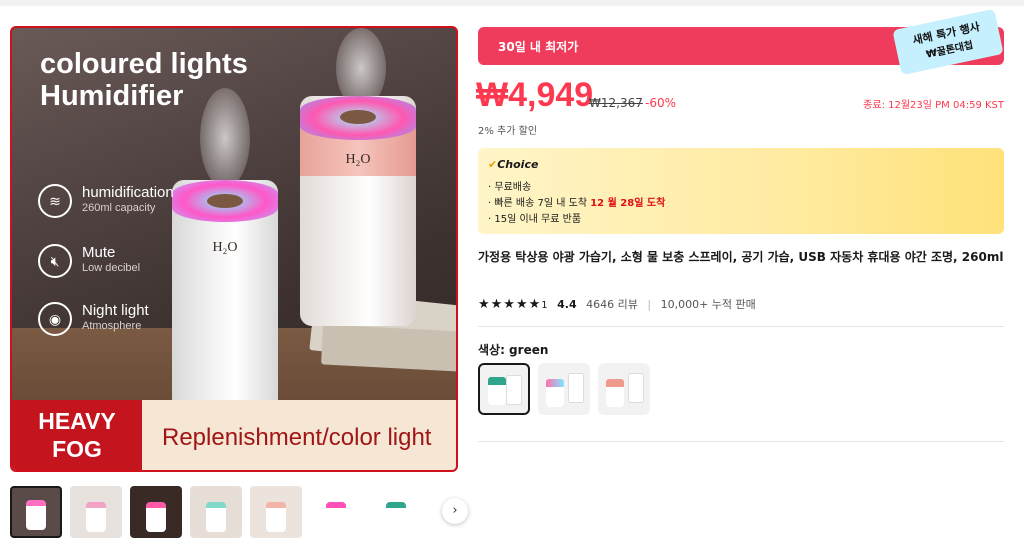  I want to click on rating-row: ★★★★★1 4.4 4646 리뷰 | 10,000+ 누적 판매, so click(617, 304).